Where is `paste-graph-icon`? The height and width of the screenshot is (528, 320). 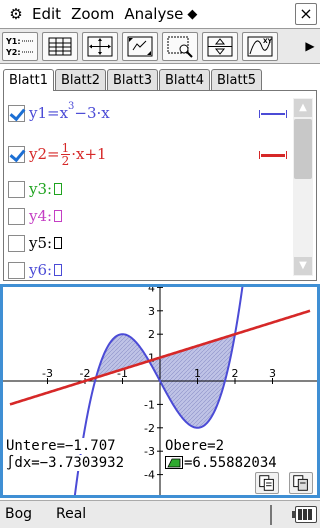
paste-graph-icon is located at coordinates (301, 483).